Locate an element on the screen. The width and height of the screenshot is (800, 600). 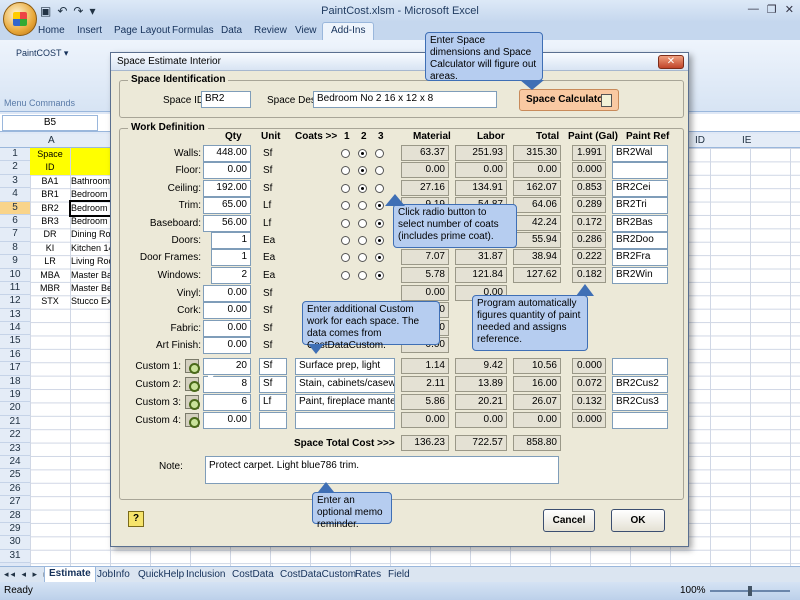
tab-formulas: Formulas is located at coordinates (193, 30).